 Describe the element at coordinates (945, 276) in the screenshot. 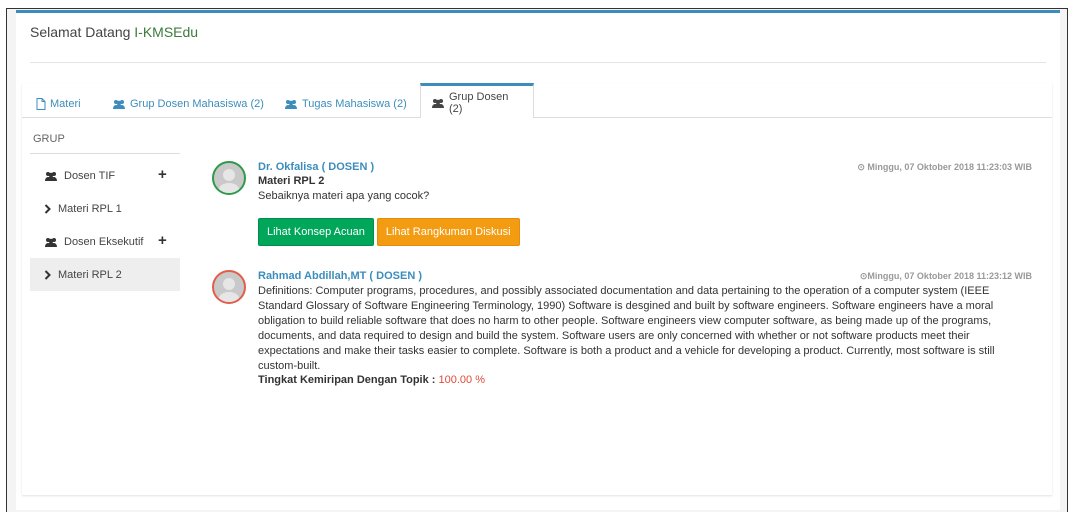

I see `post-timestamp: ⊙Minggu, 07 Oktober 2018 11:23:12 WIB` at that location.